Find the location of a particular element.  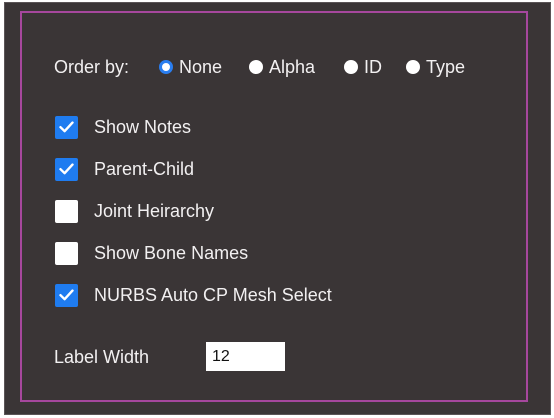

radio-alpha-label: Alpha is located at coordinates (292, 67).